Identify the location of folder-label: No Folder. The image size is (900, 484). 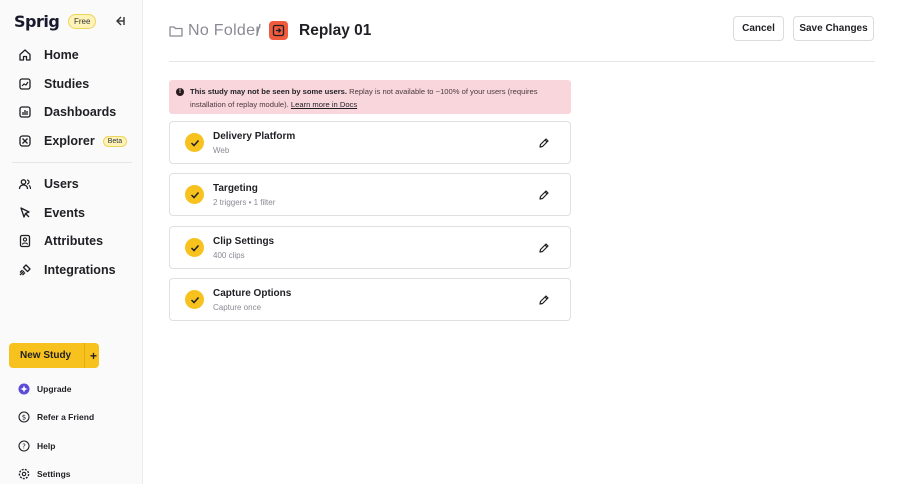
(224, 30).